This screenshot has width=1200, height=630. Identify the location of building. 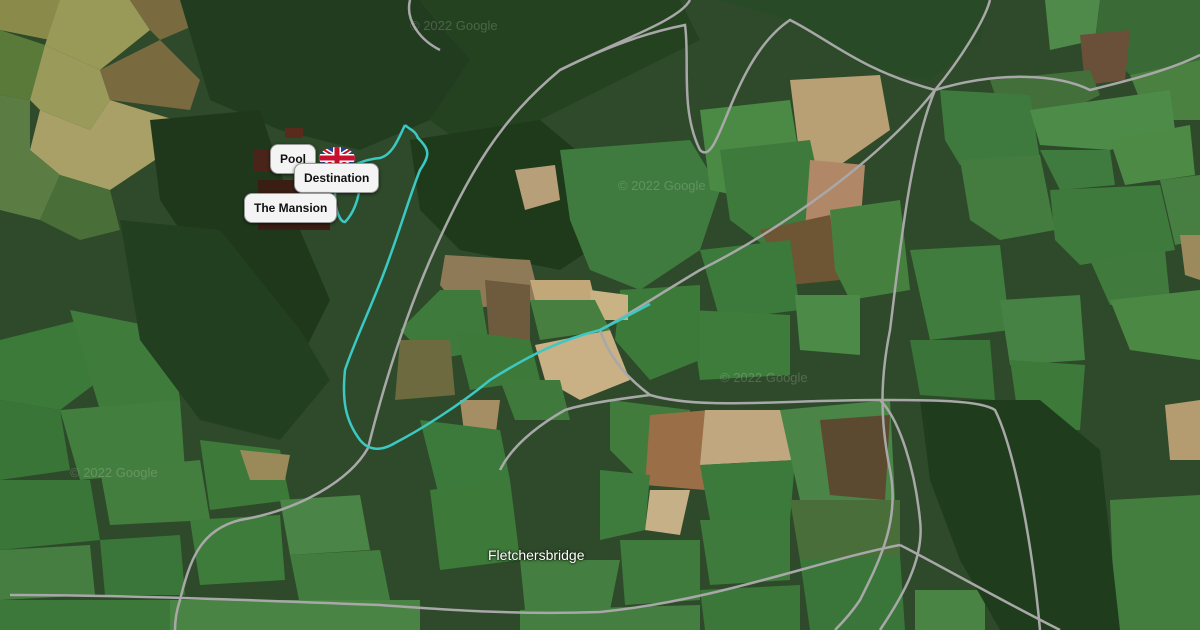
(294, 133).